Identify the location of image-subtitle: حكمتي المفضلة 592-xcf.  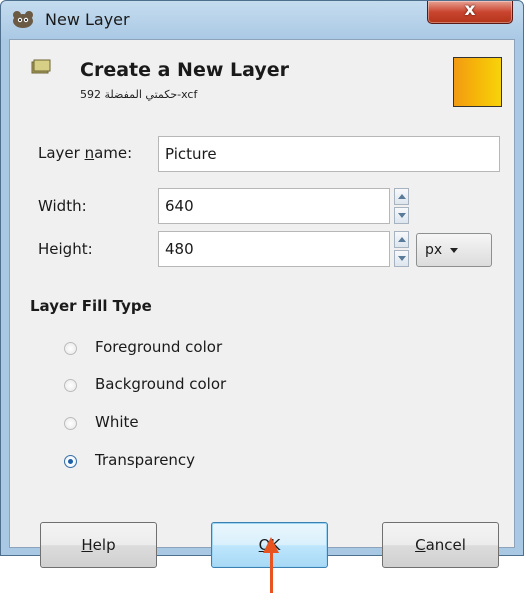
(139, 94).